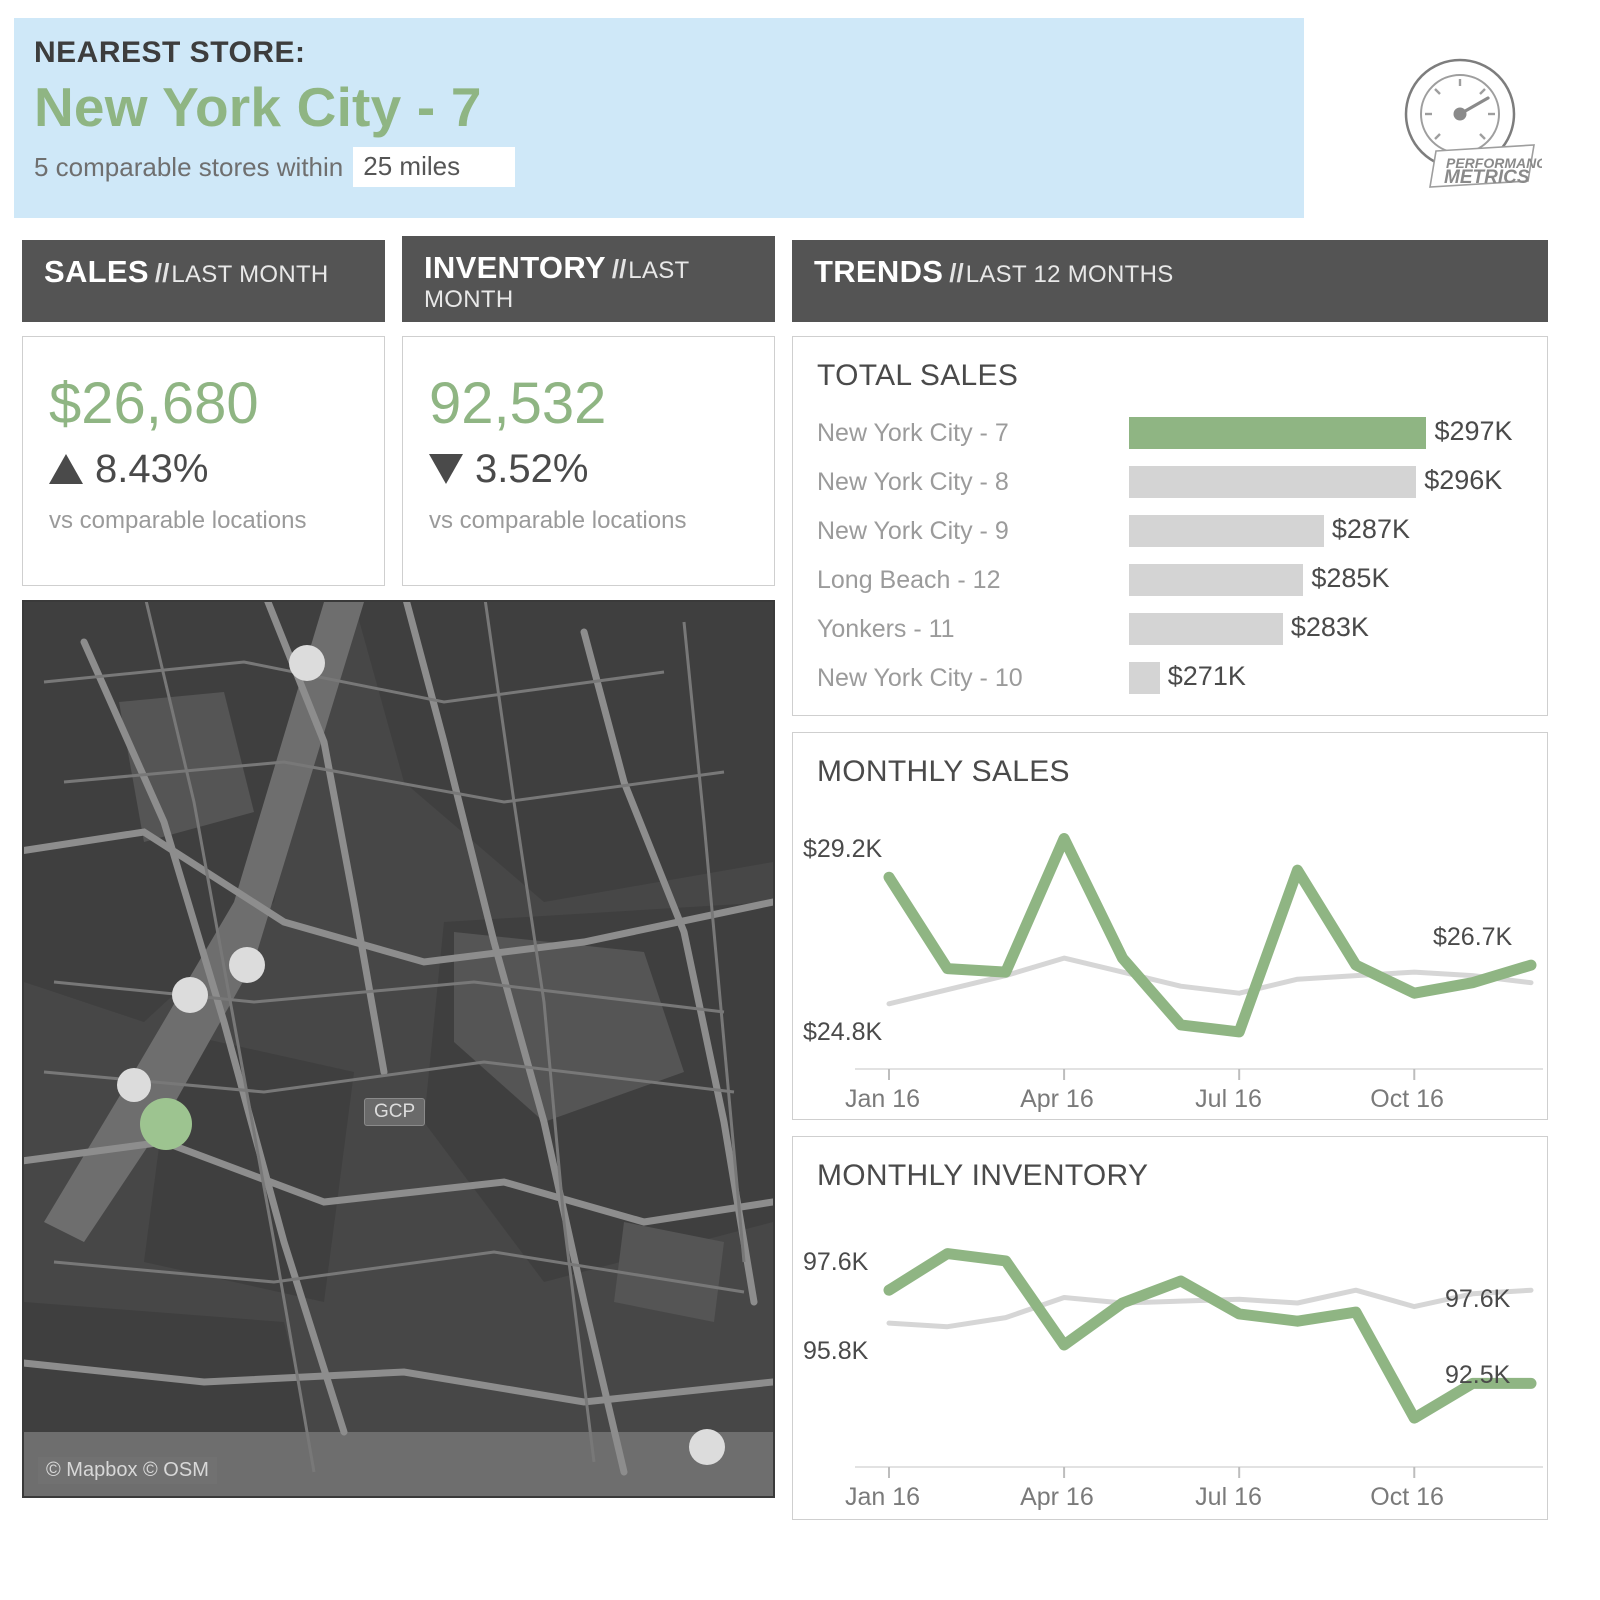 The height and width of the screenshot is (1600, 1600). Describe the element at coordinates (216, 469) in the screenshot. I see `sales-kpi-delta: 8.43%` at that location.